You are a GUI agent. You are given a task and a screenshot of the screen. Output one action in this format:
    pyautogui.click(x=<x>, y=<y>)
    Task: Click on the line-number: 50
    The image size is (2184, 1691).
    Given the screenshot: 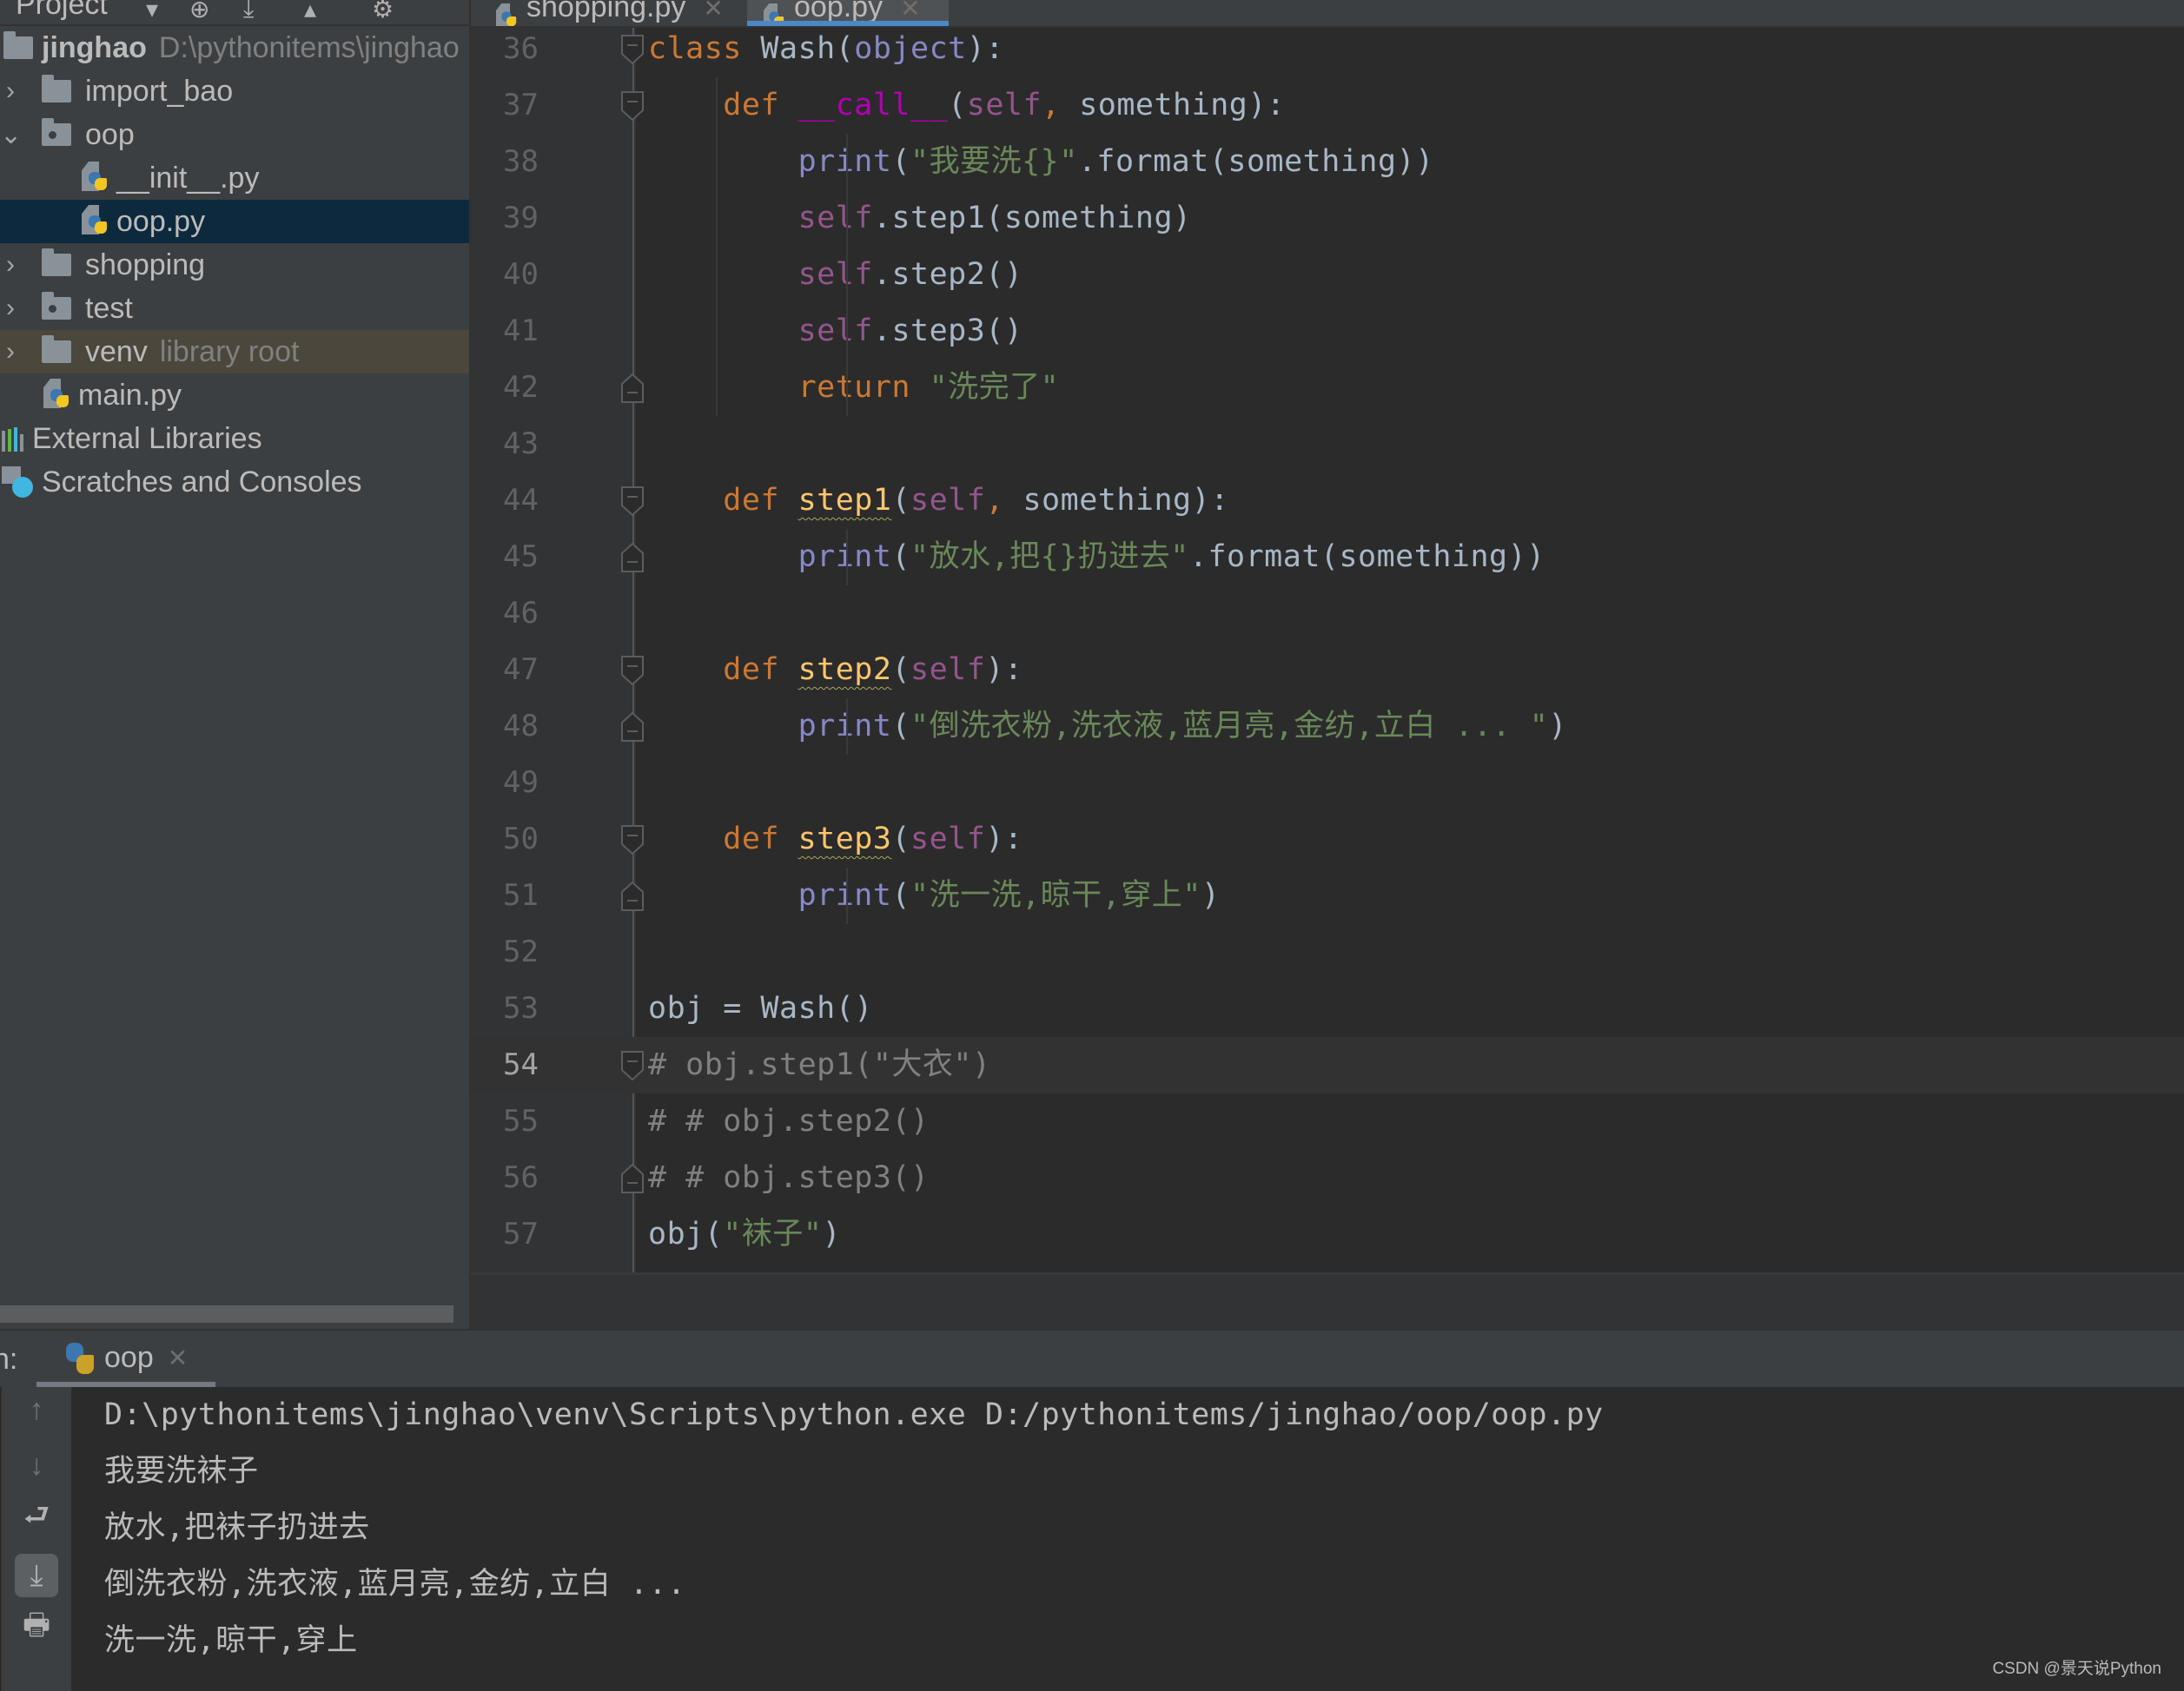 What is the action you would take?
    pyautogui.click(x=505, y=839)
    